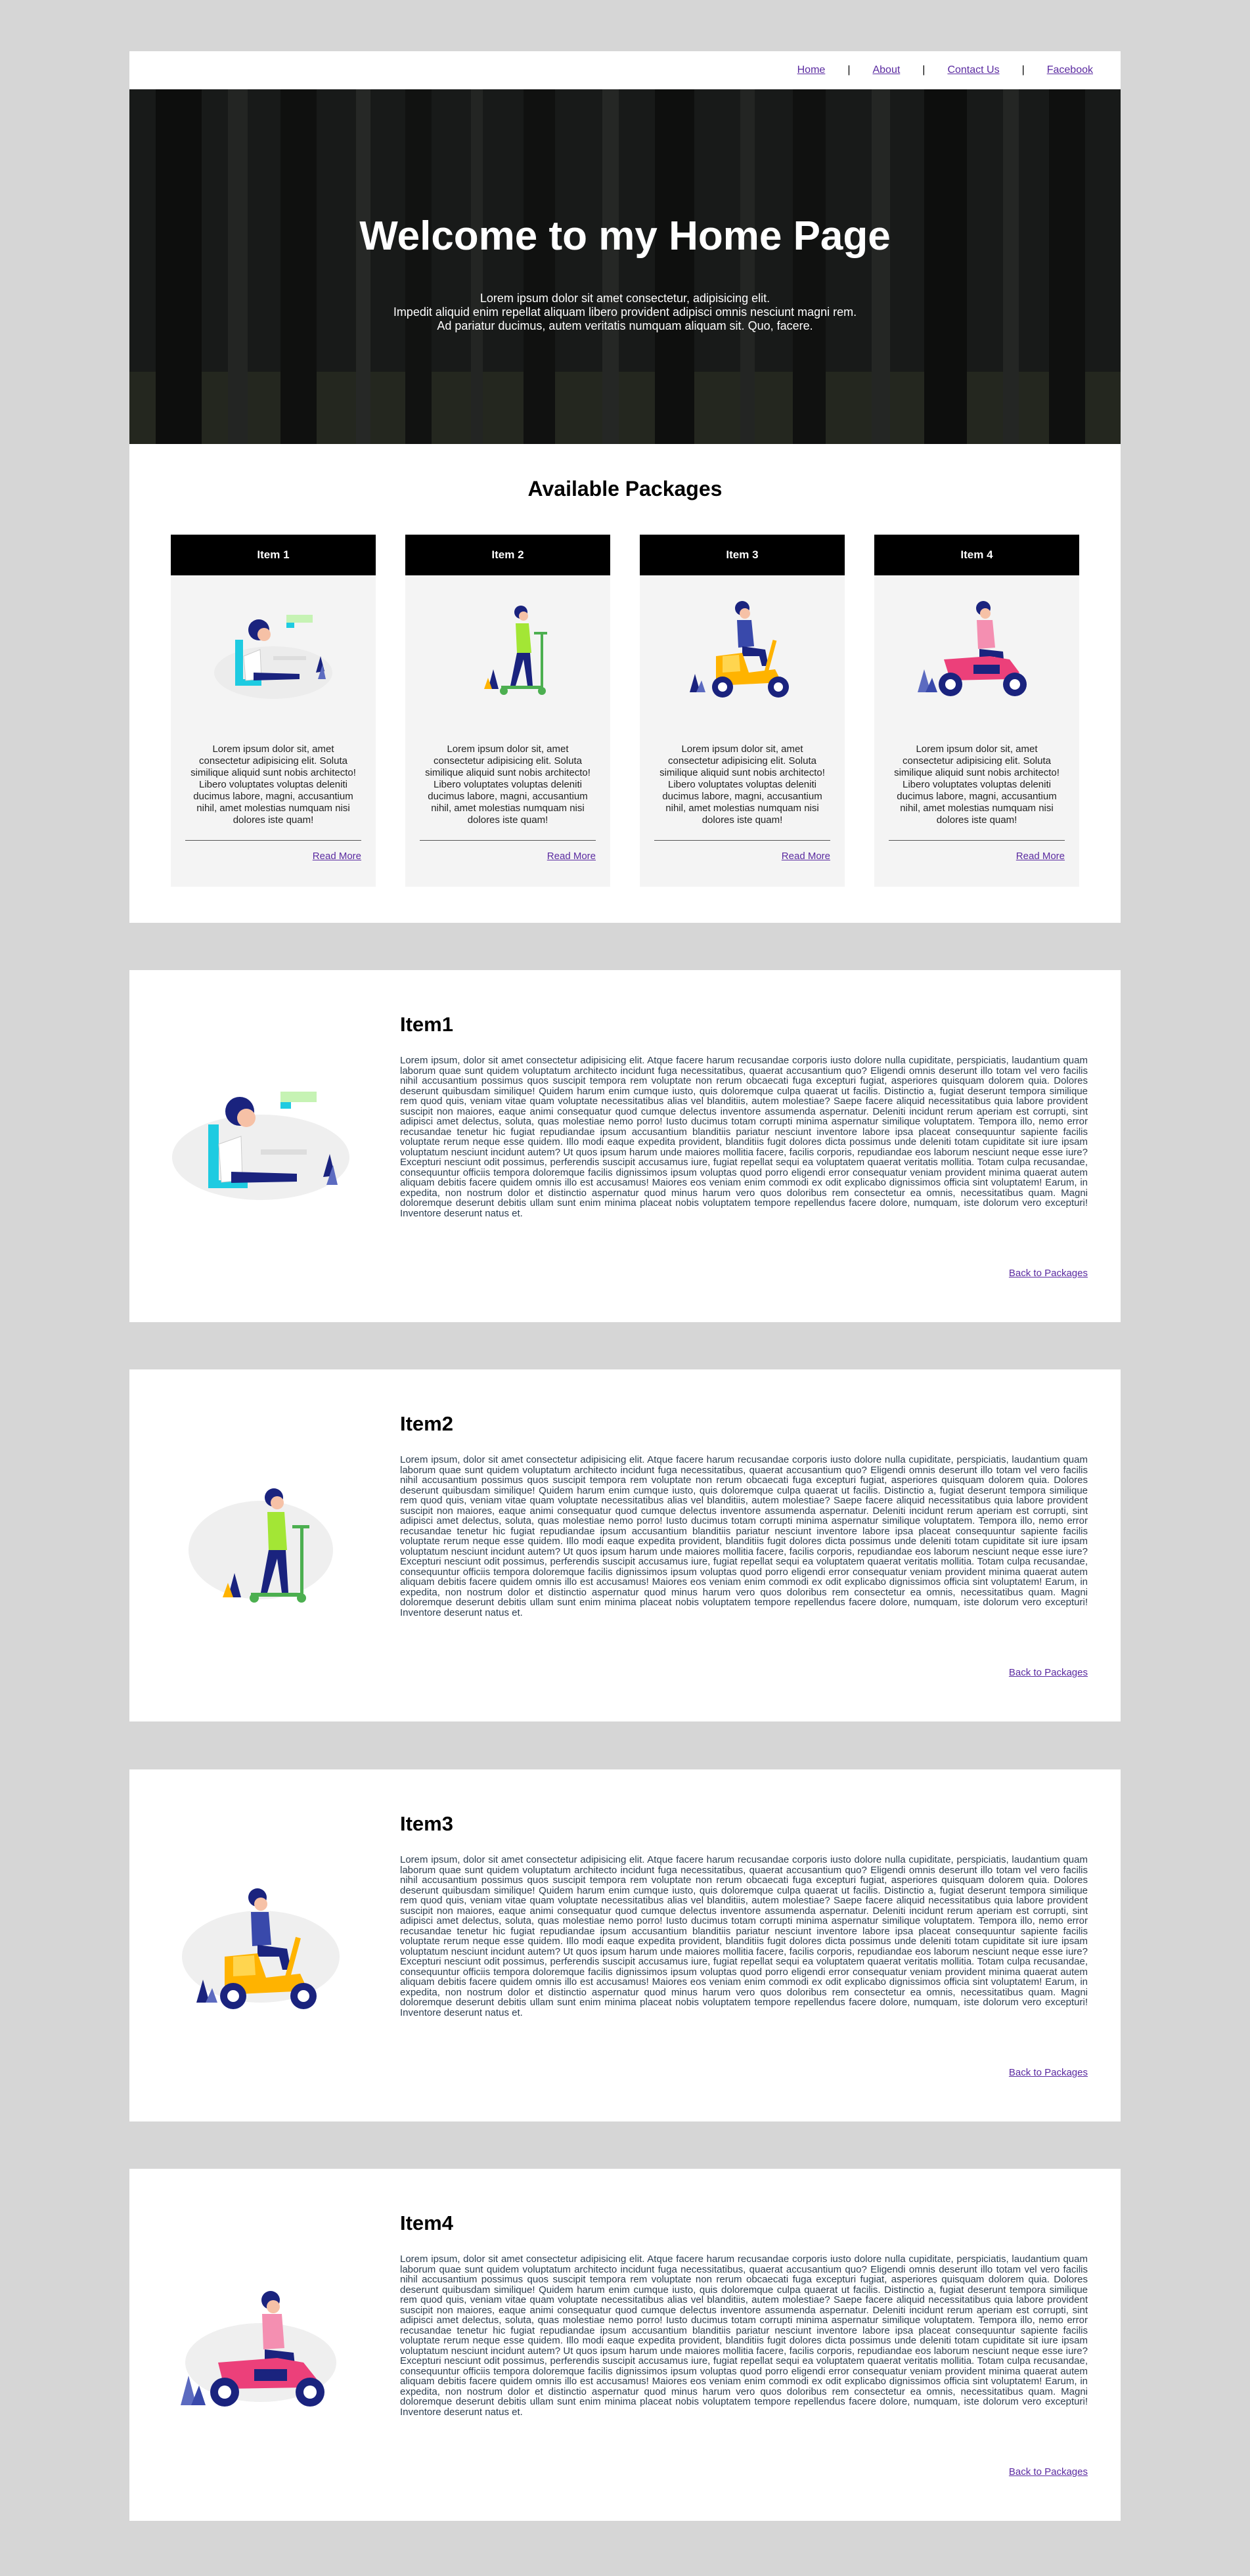 The width and height of the screenshot is (1250, 2576). Describe the element at coordinates (507, 555) in the screenshot. I see `card-title: Item 2` at that location.